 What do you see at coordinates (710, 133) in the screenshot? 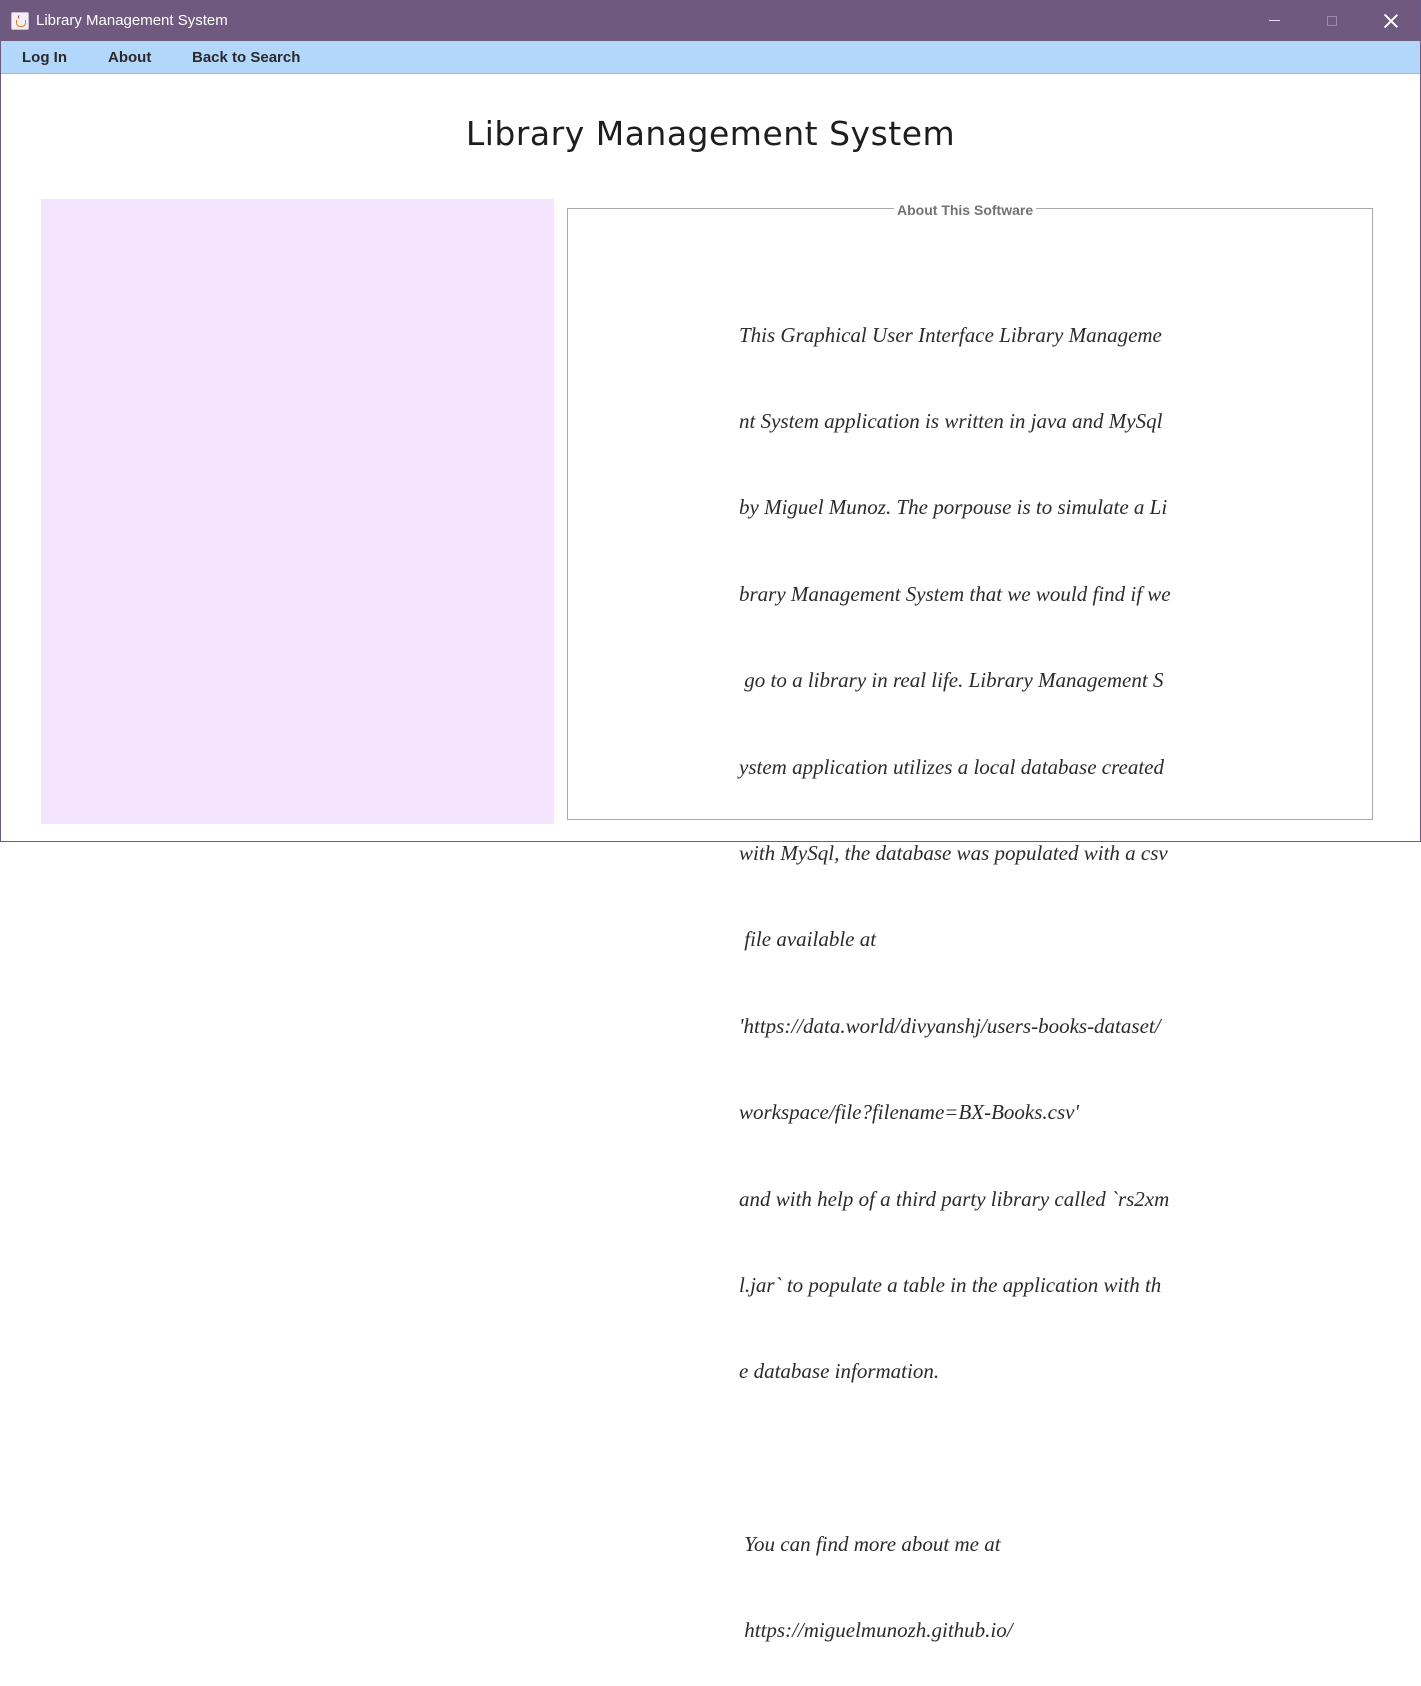
I see `page-title: Library Management System` at bounding box center [710, 133].